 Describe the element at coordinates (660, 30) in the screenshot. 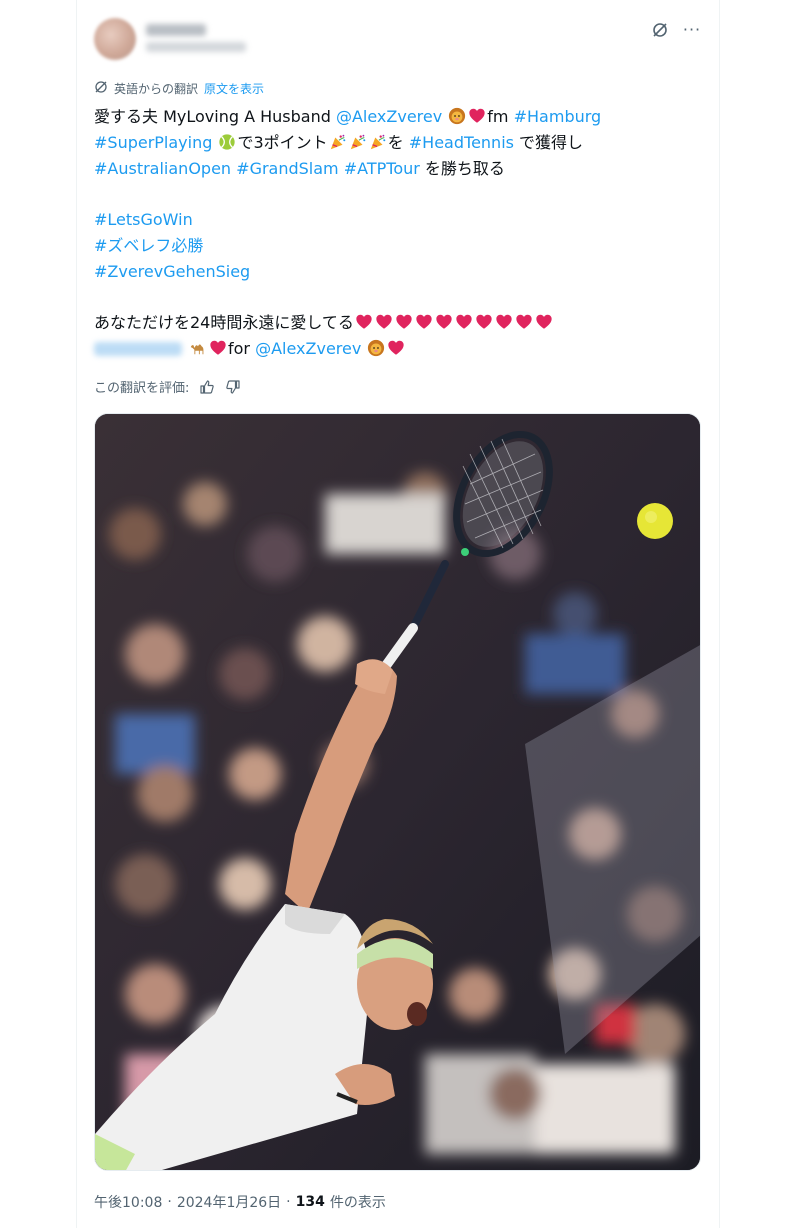

I see `grok-icon` at that location.